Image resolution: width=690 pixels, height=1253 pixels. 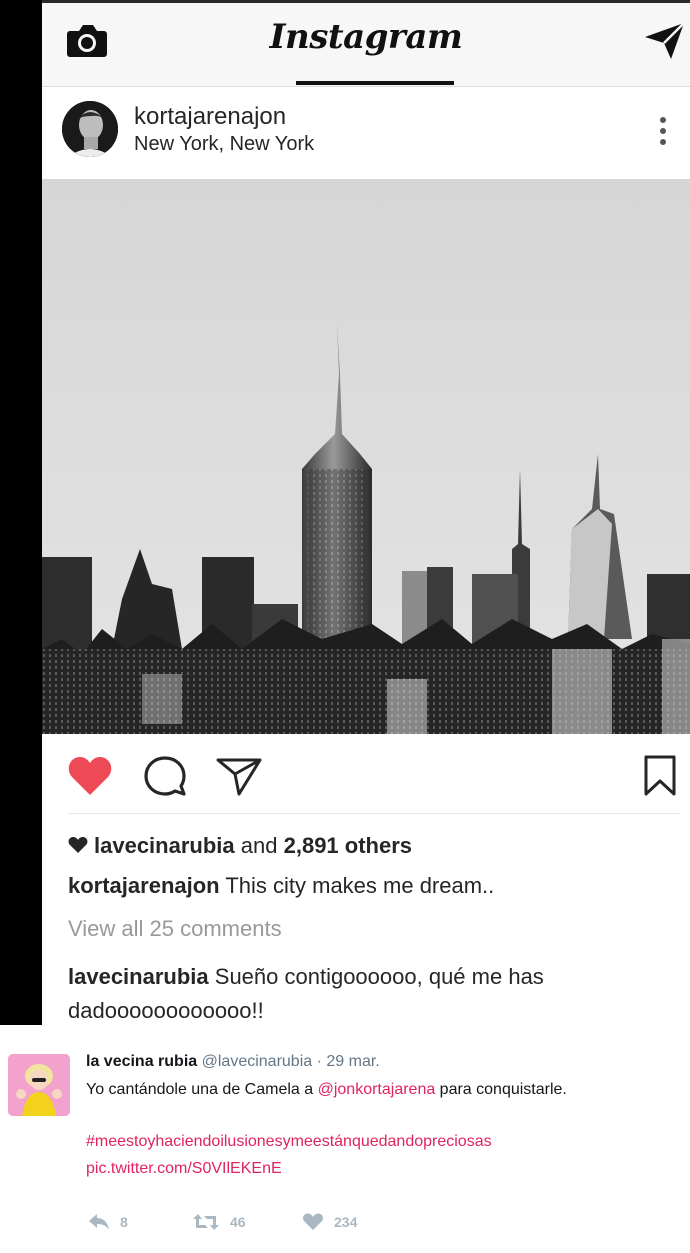 What do you see at coordinates (366, 133) in the screenshot?
I see `post-header: kortajarenajon New York, New York` at bounding box center [366, 133].